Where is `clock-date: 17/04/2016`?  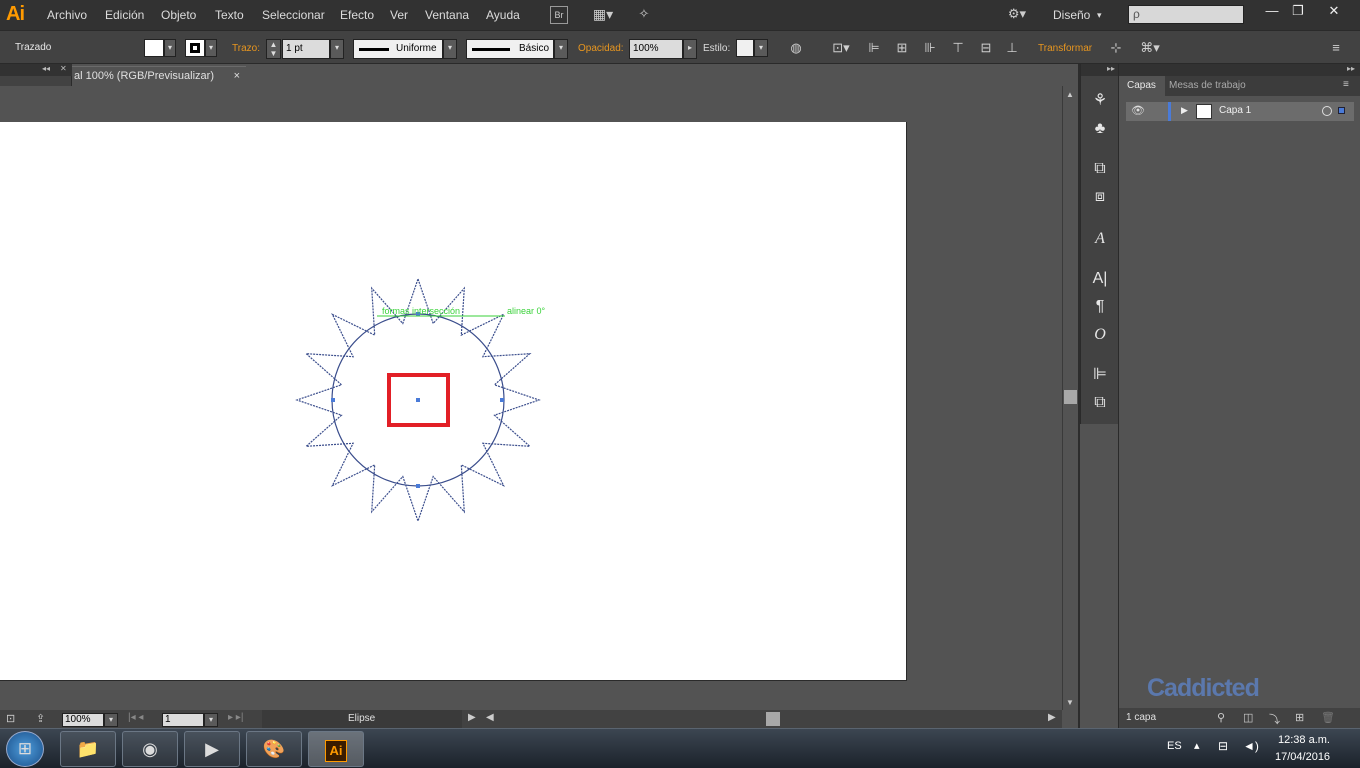
clock-date: 17/04/2016 is located at coordinates (1302, 757).